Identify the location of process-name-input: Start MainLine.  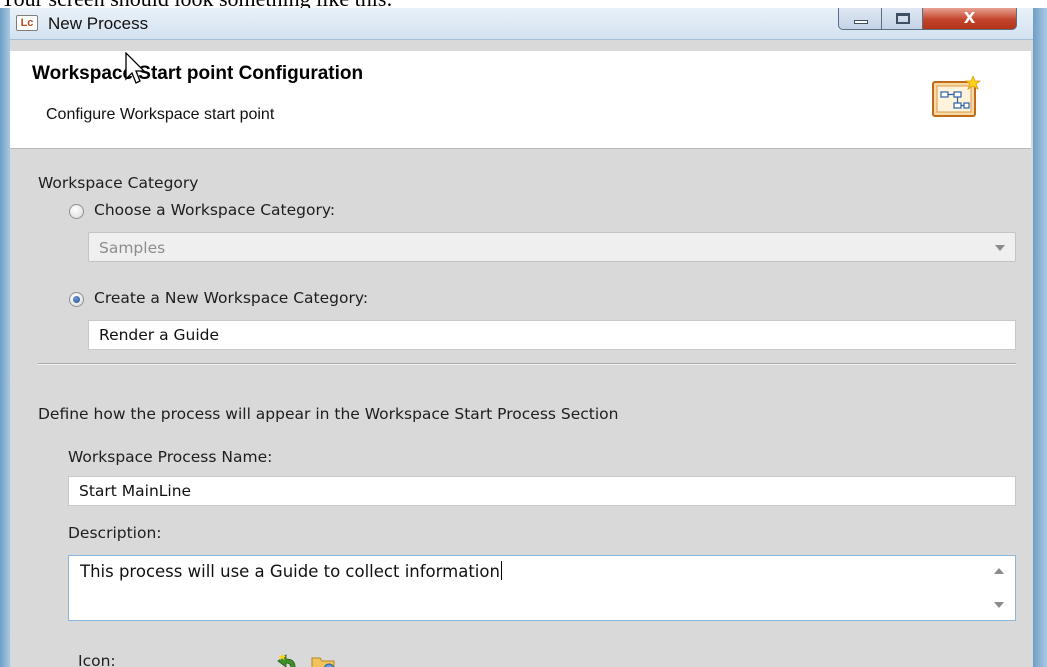
(542, 491).